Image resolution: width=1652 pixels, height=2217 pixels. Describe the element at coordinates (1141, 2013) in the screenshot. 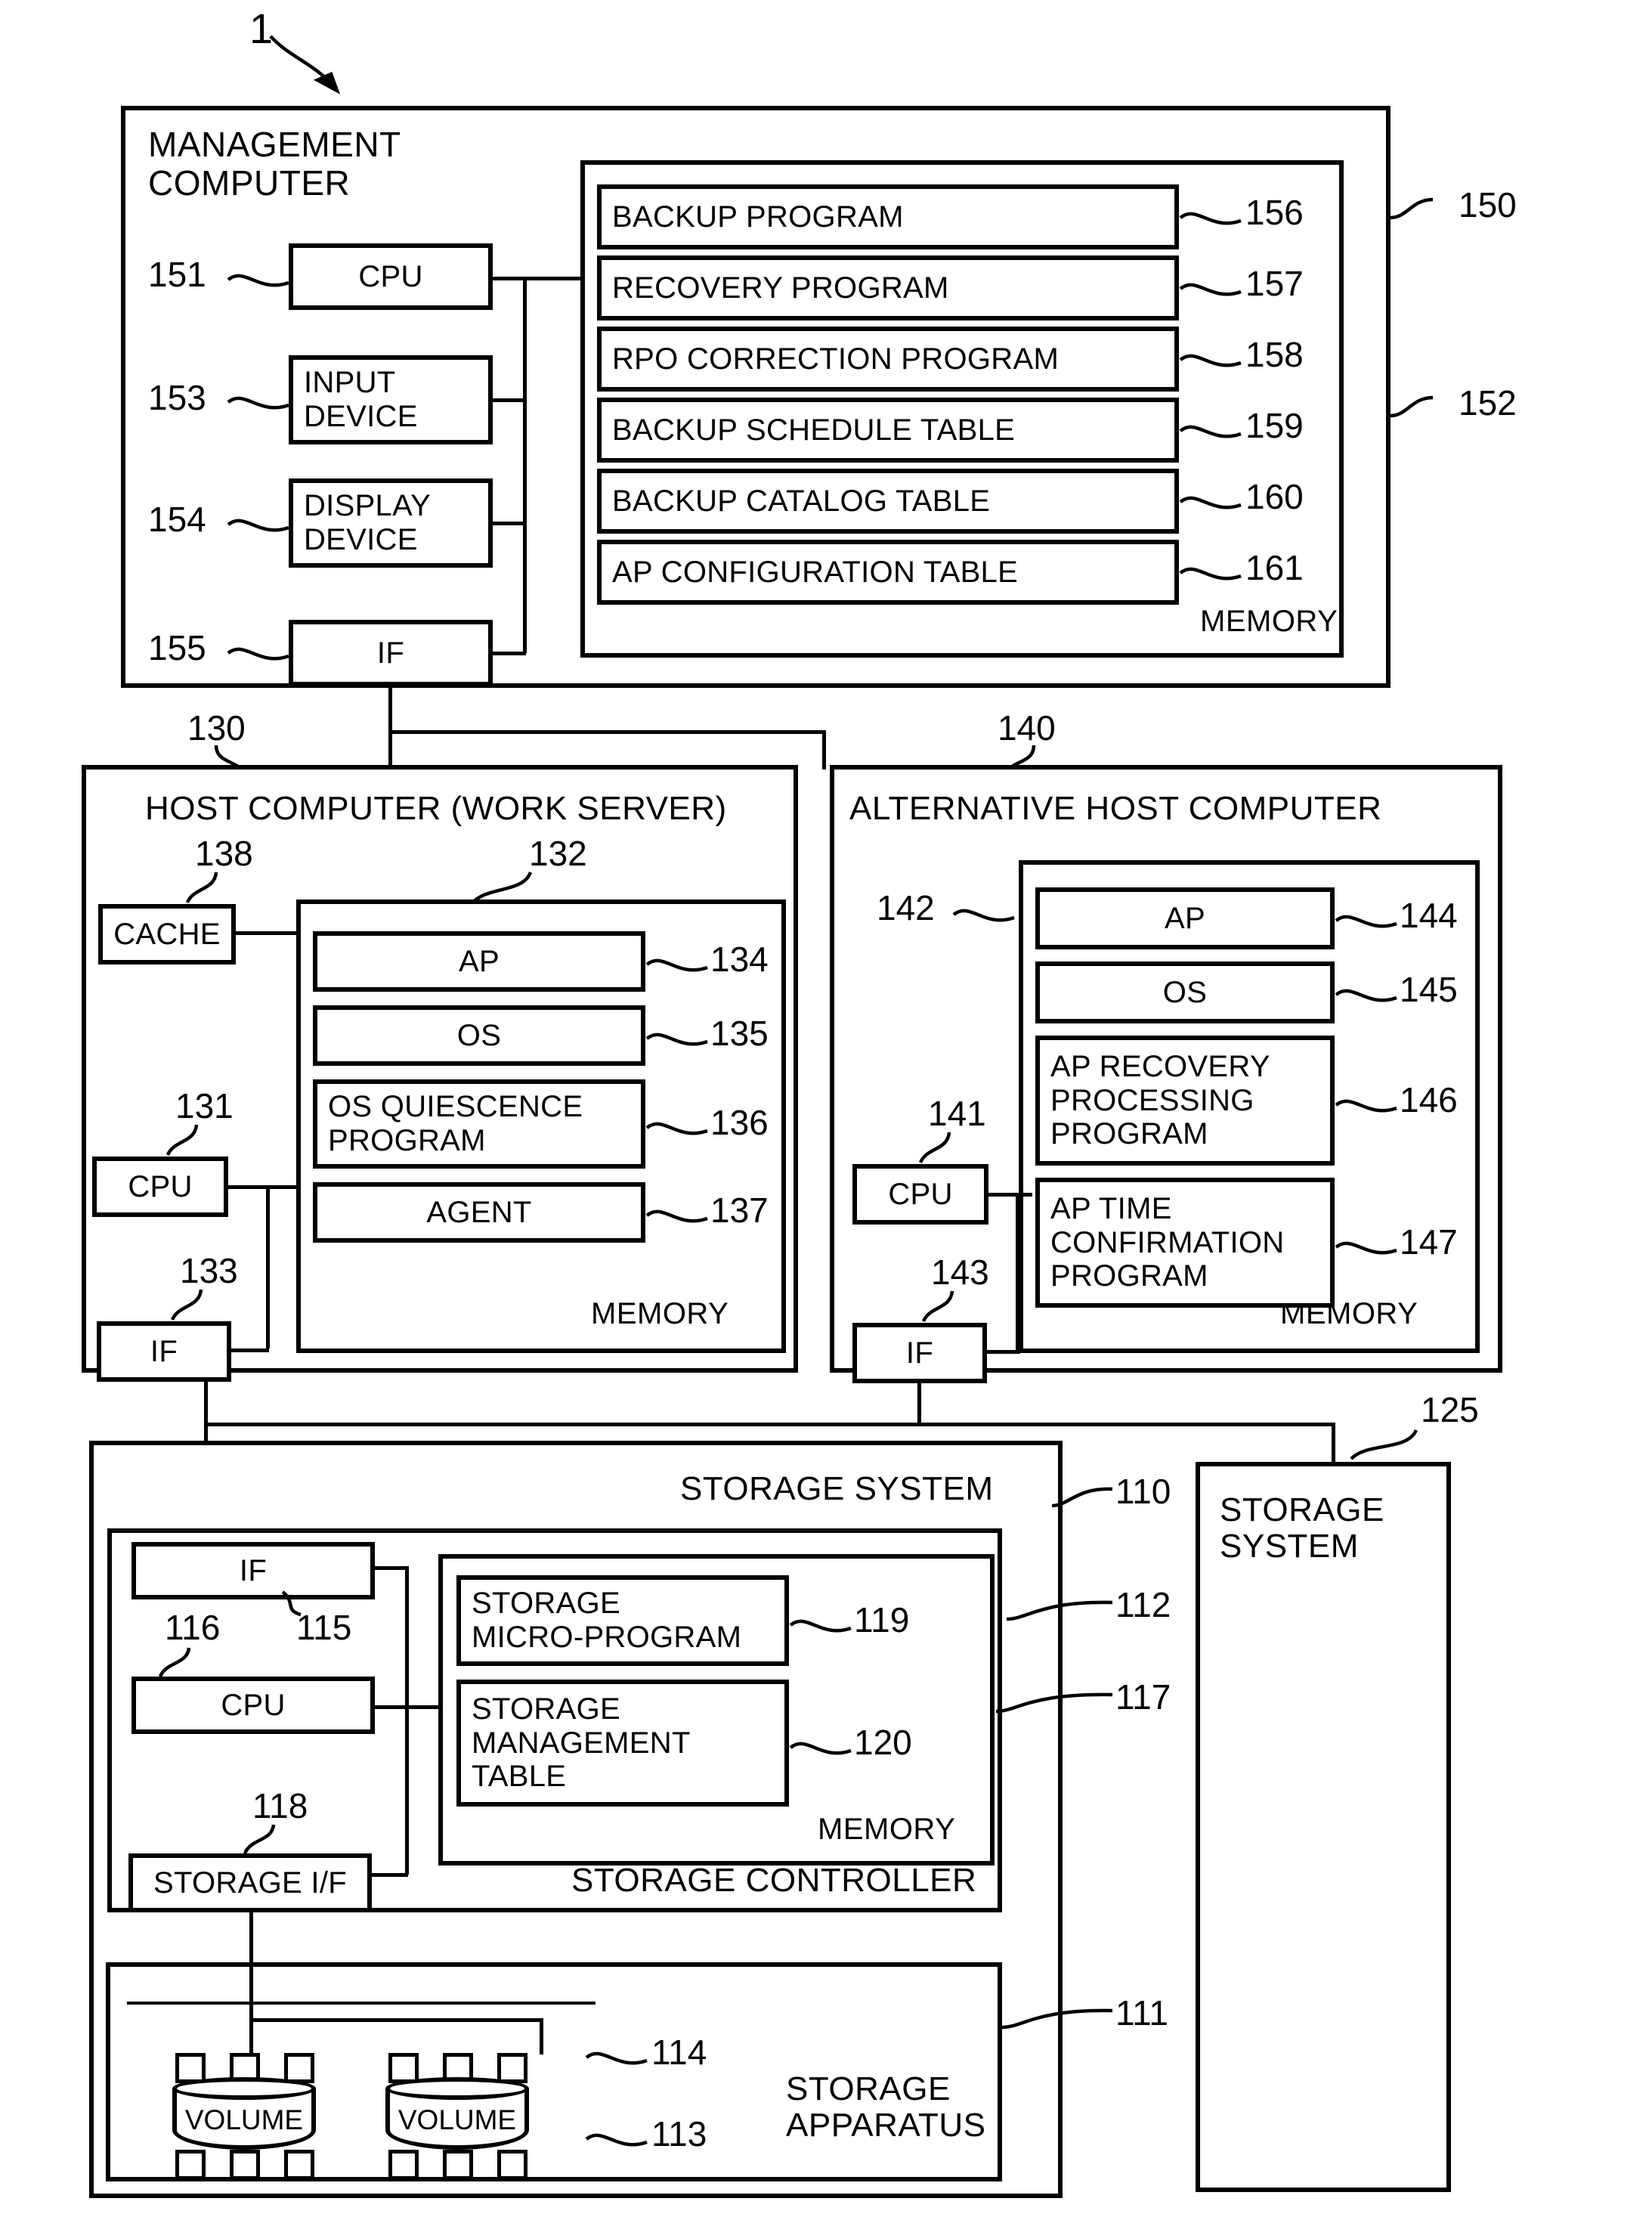

I see `storage-apparatus-ref: 111` at that location.